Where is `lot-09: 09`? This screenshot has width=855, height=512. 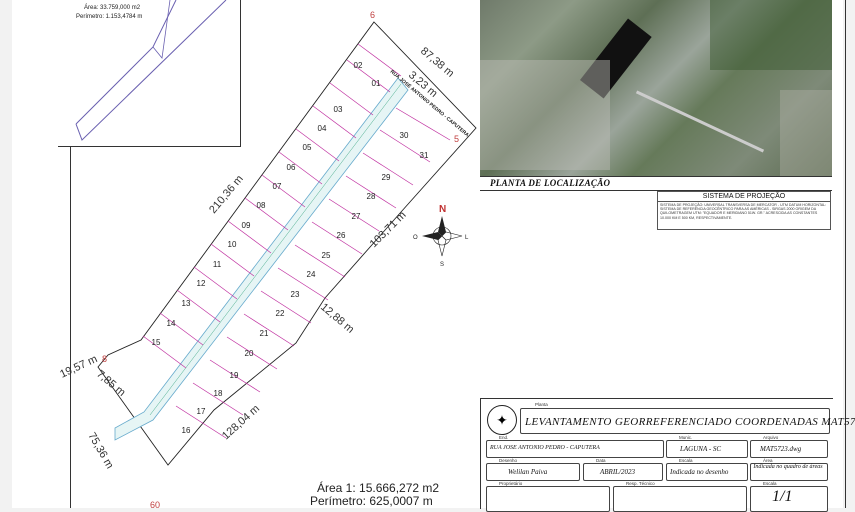 lot-09: 09 is located at coordinates (246, 225).